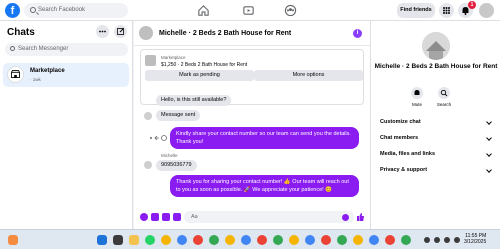 The height and width of the screenshot is (249, 500). What do you see at coordinates (144, 217) in the screenshot?
I see `add-icon` at bounding box center [144, 217].